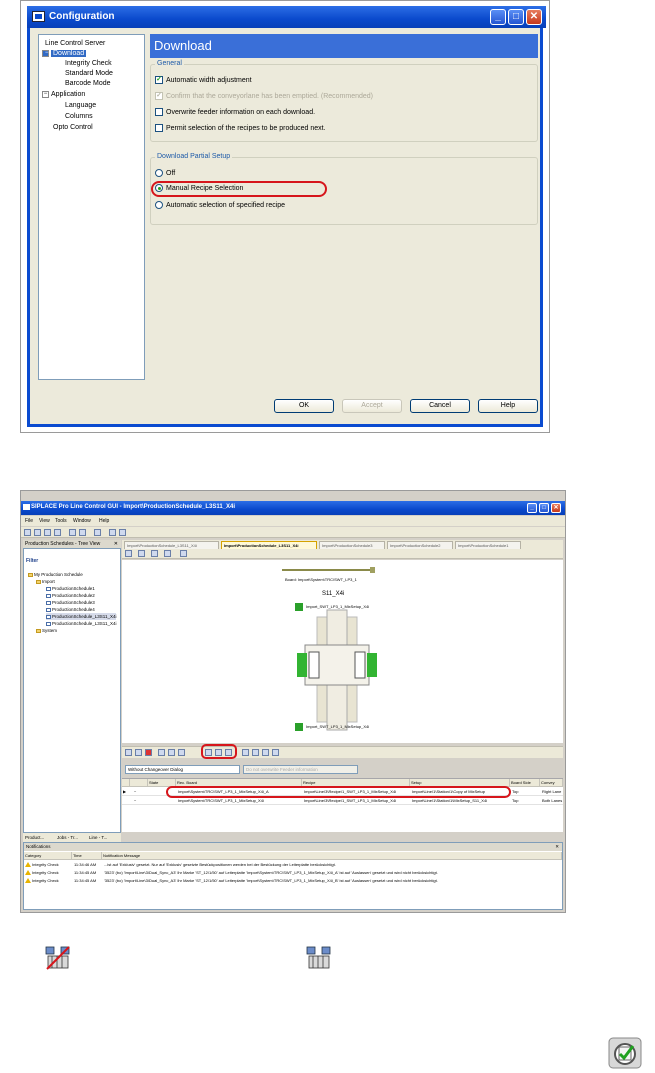  Describe the element at coordinates (73, 595) in the screenshot. I see `tree-node-label: ProductionSchedule2` at that location.